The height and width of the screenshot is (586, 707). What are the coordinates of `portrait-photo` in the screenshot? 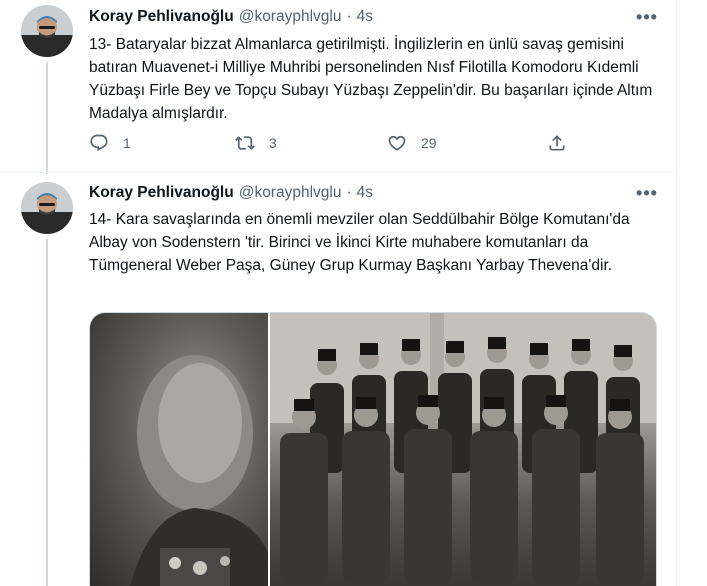 It's located at (179, 449).